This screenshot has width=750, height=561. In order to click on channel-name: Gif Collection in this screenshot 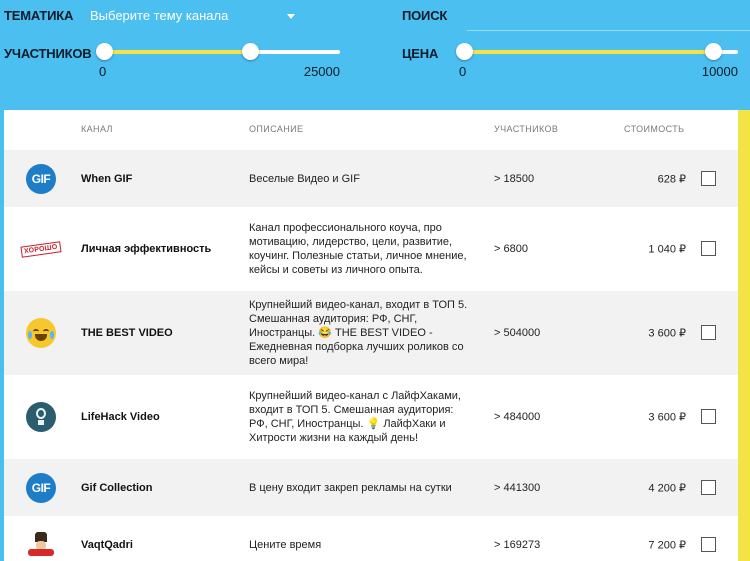, I will do `click(117, 488)`.